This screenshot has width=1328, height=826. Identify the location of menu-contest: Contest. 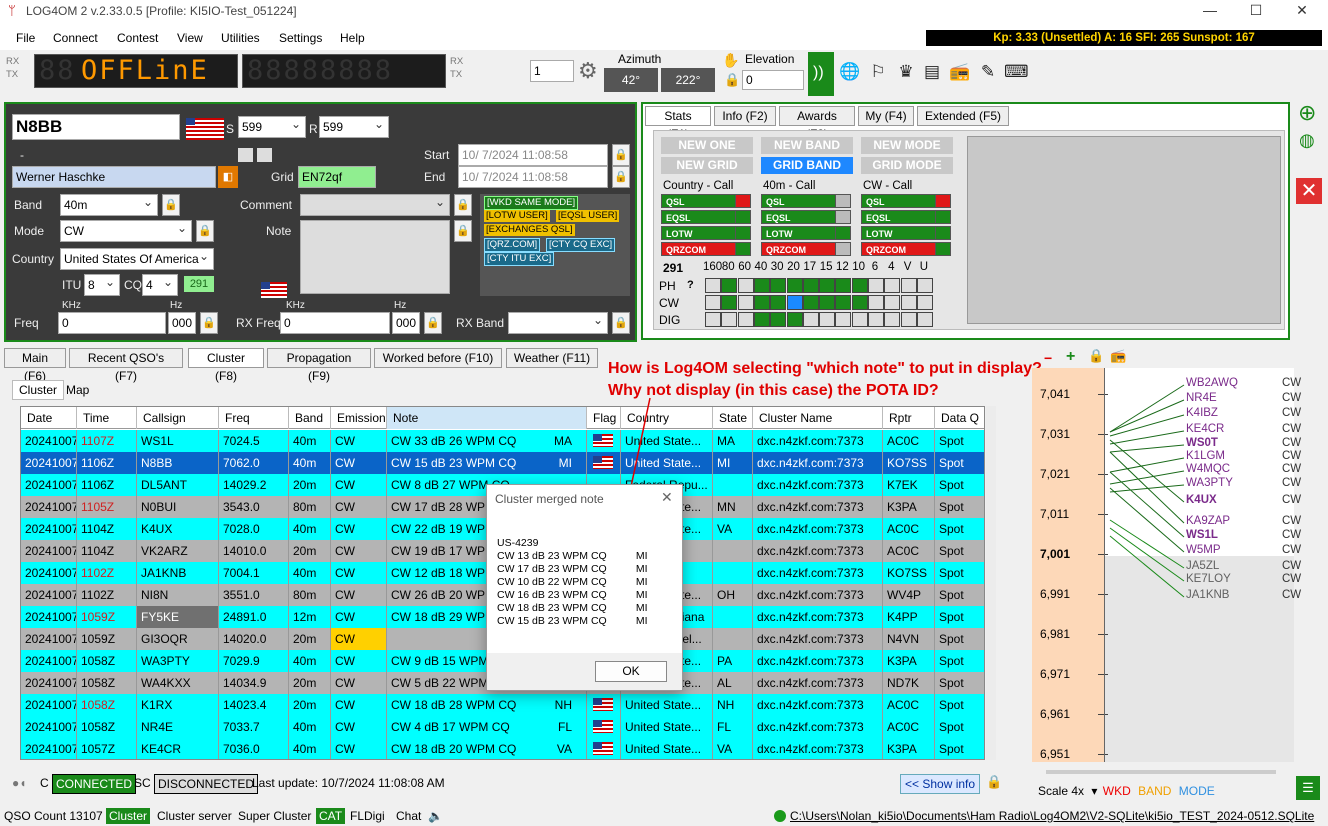
(137, 38).